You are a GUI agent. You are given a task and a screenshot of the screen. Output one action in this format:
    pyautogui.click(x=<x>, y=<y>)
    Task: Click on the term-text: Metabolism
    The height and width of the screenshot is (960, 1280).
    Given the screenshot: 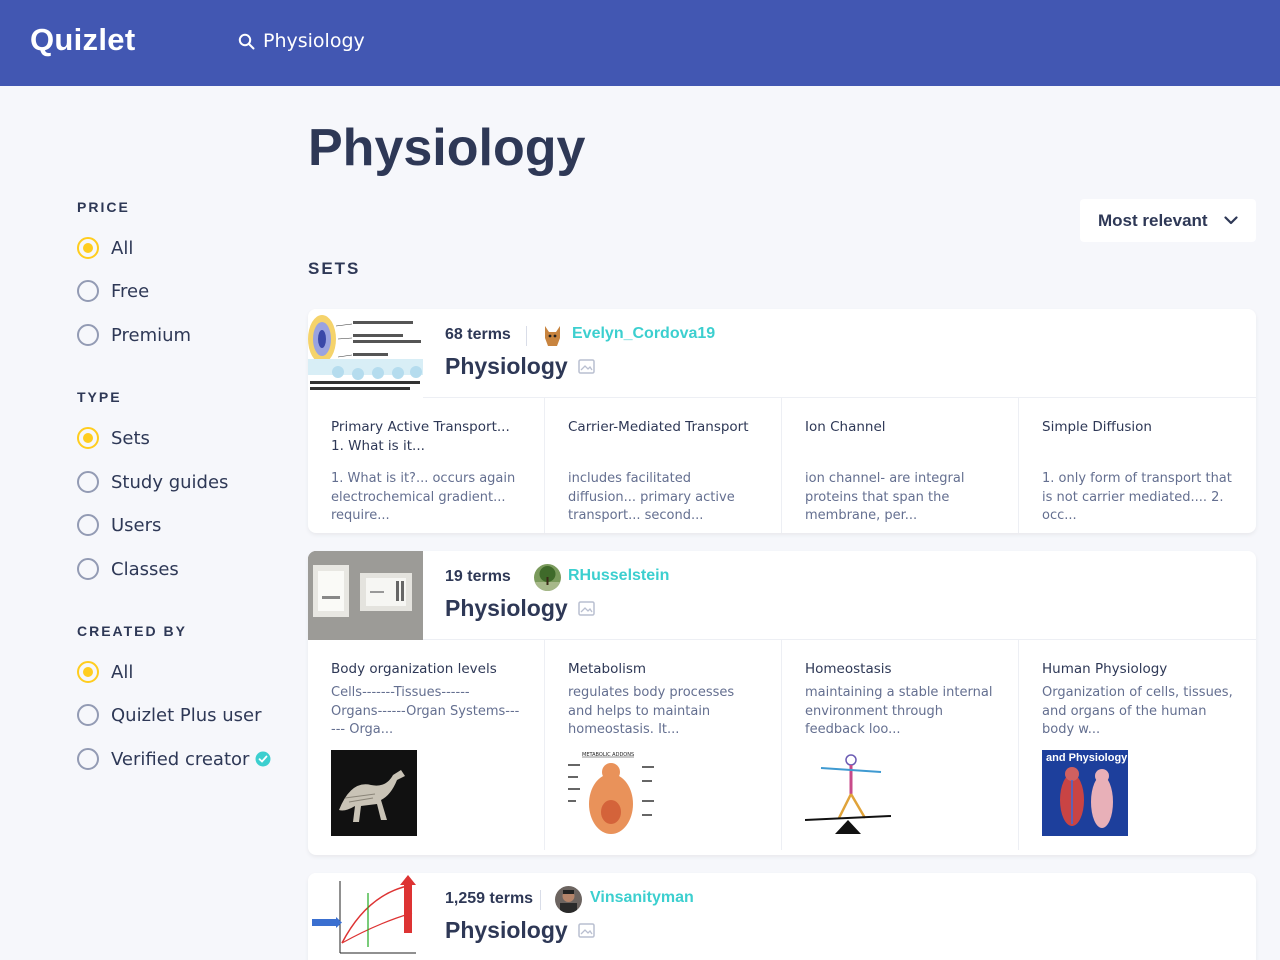 What is the action you would take?
    pyautogui.click(x=607, y=669)
    